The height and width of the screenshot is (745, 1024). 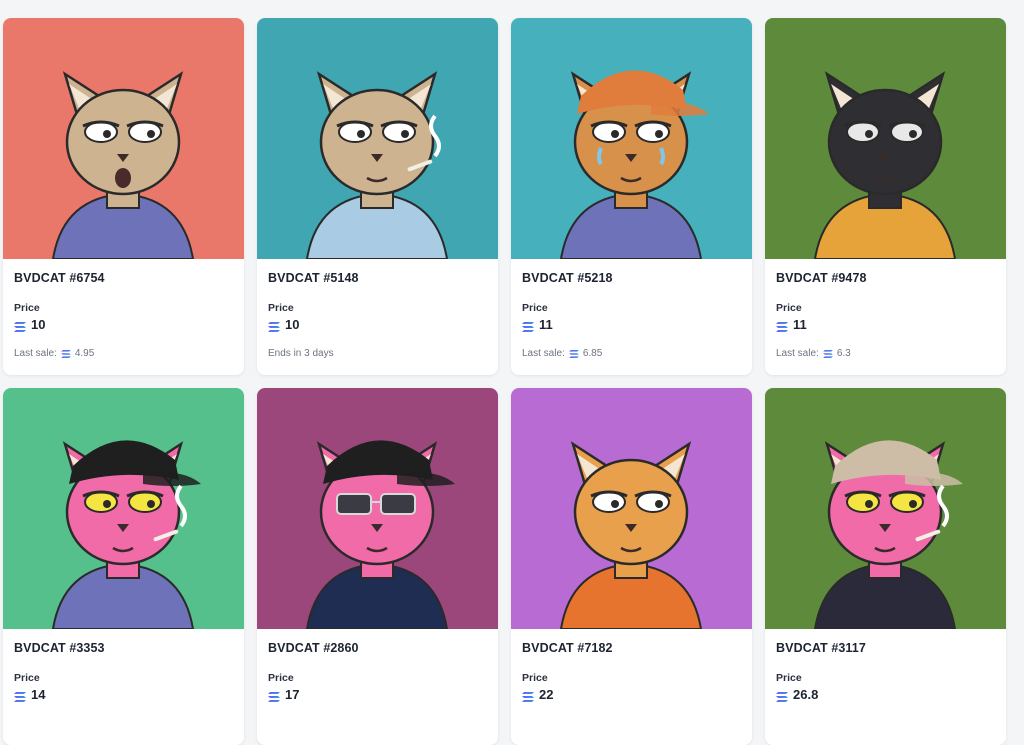 What do you see at coordinates (292, 694) in the screenshot?
I see `price-value: 17` at bounding box center [292, 694].